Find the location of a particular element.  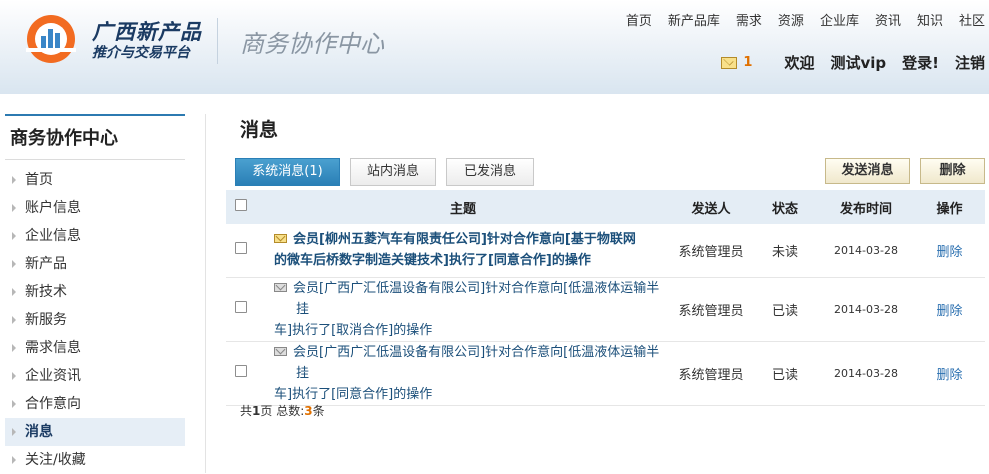

footer-suffix: 条 is located at coordinates (318, 411).